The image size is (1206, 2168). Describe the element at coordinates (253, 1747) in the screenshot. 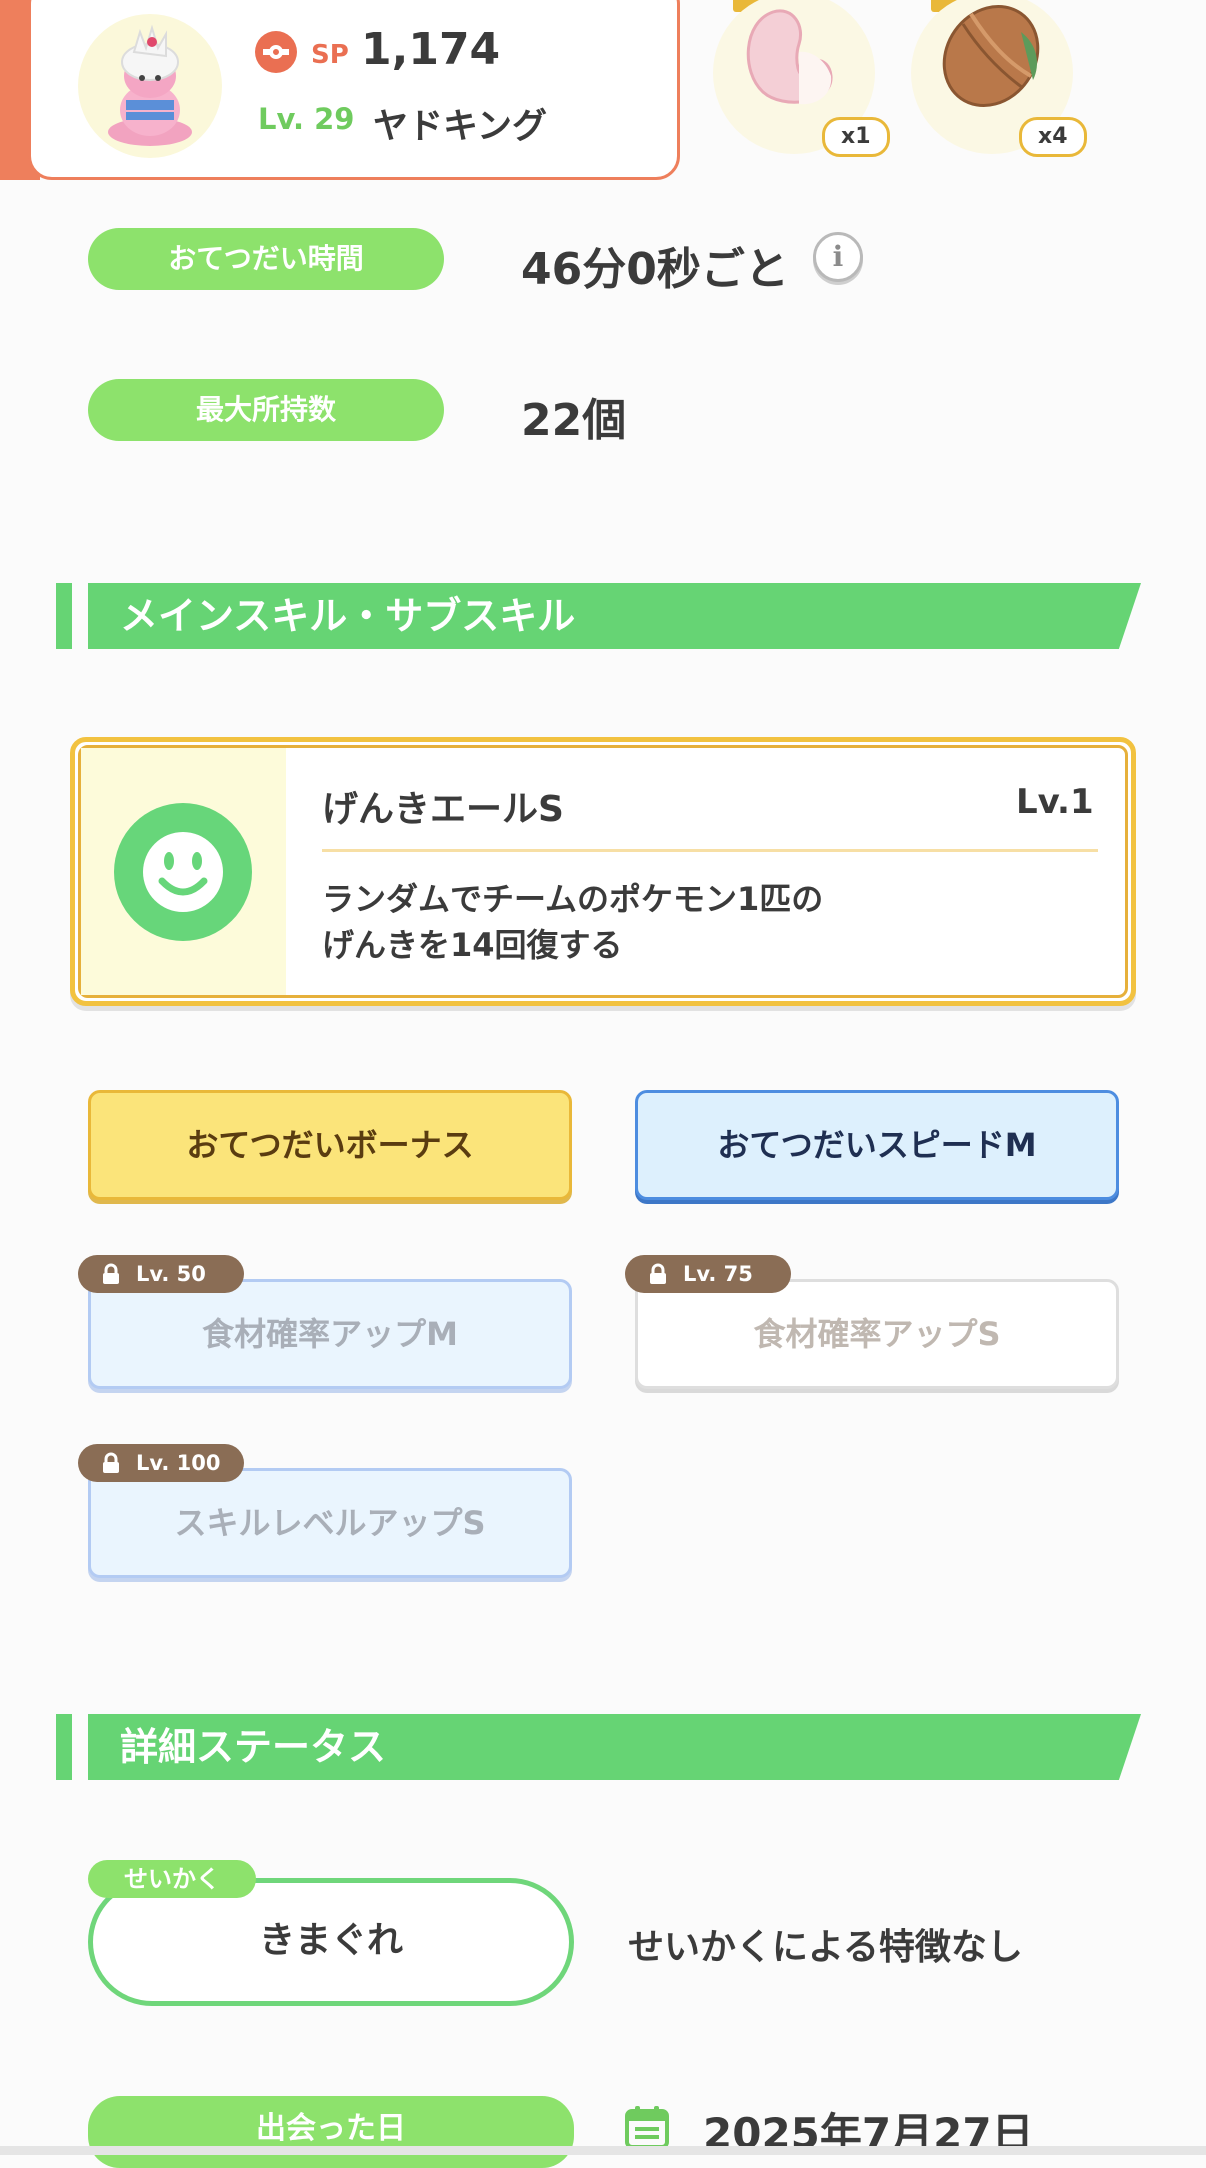

I see `detail-section-title: 詳細ステータス` at that location.